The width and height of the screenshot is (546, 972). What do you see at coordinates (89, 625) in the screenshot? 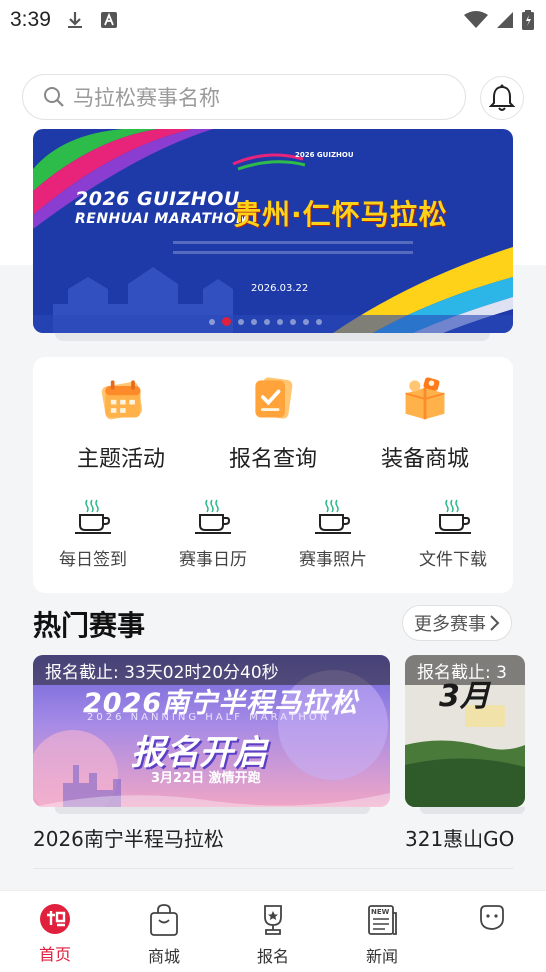
I see `hot-events-title: 热门赛事` at bounding box center [89, 625].